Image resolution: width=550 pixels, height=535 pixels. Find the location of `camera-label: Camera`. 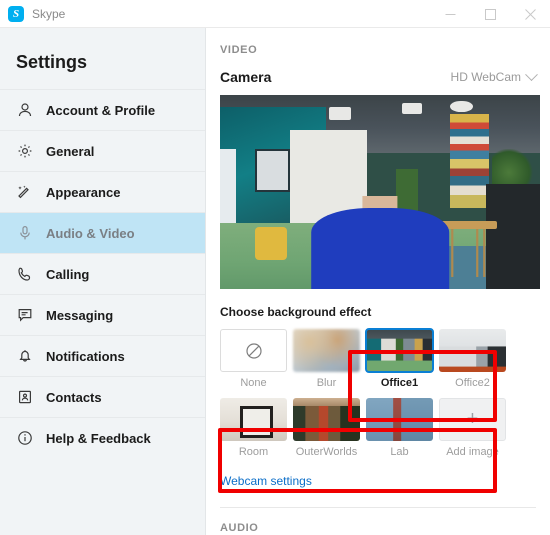

camera-label: Camera is located at coordinates (246, 77).